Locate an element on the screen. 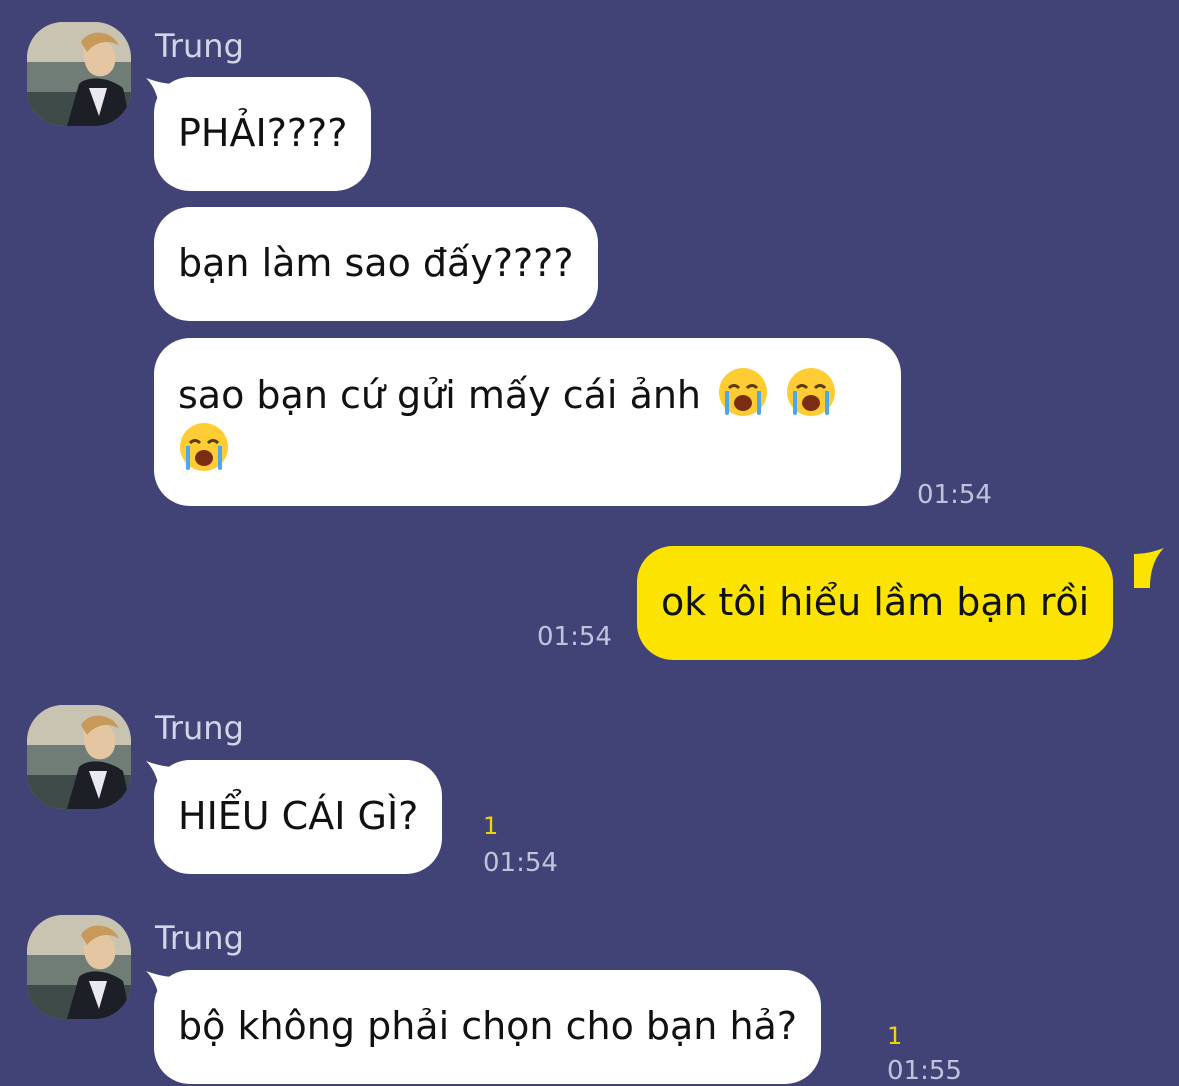 This screenshot has width=1179, height=1086. message-text: ok tôi hiểu lầm bạn rồi is located at coordinates (875, 602).